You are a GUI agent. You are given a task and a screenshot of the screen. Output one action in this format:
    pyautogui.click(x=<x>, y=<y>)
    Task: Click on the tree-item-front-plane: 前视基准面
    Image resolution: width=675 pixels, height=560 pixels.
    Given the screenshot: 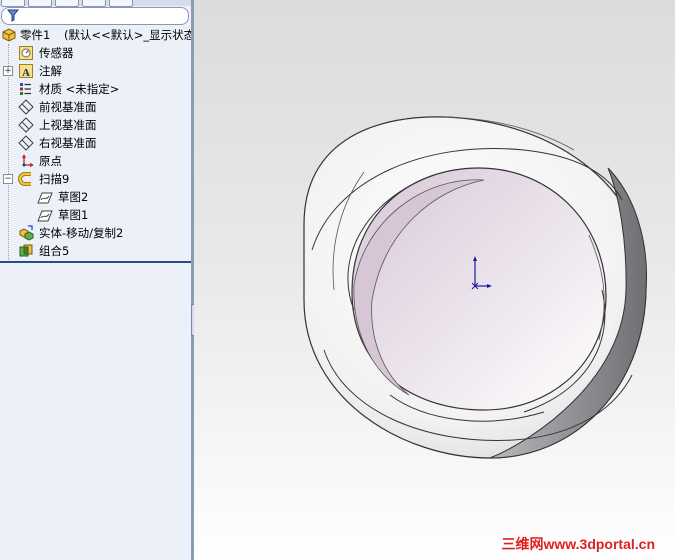 What is the action you would take?
    pyautogui.click(x=103, y=107)
    